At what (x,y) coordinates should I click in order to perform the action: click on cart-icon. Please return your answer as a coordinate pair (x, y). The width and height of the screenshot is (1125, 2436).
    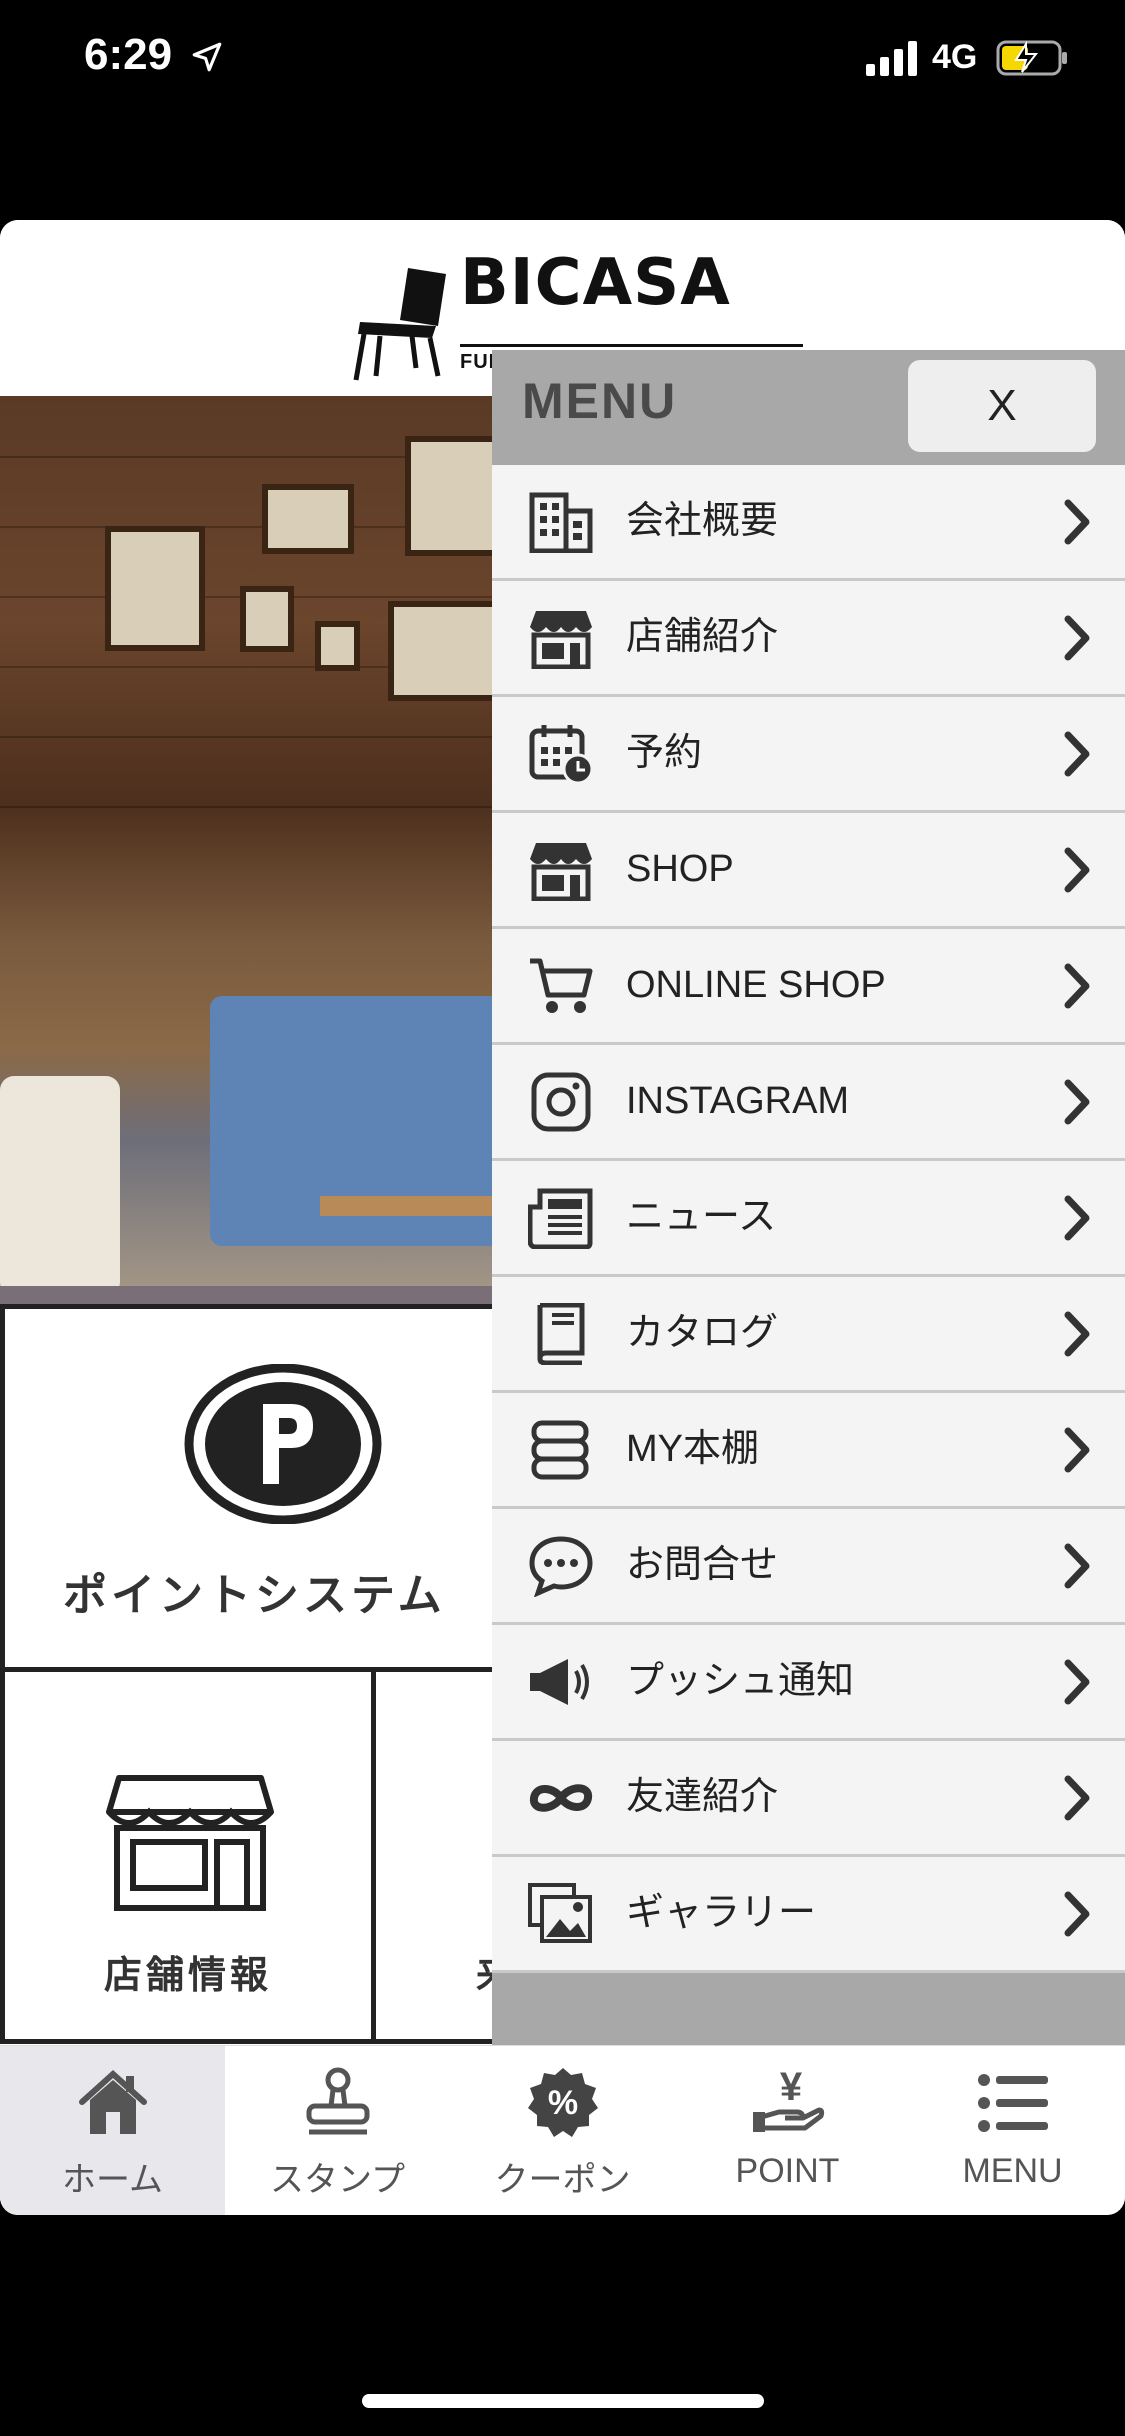
    Looking at the image, I should click on (561, 986).